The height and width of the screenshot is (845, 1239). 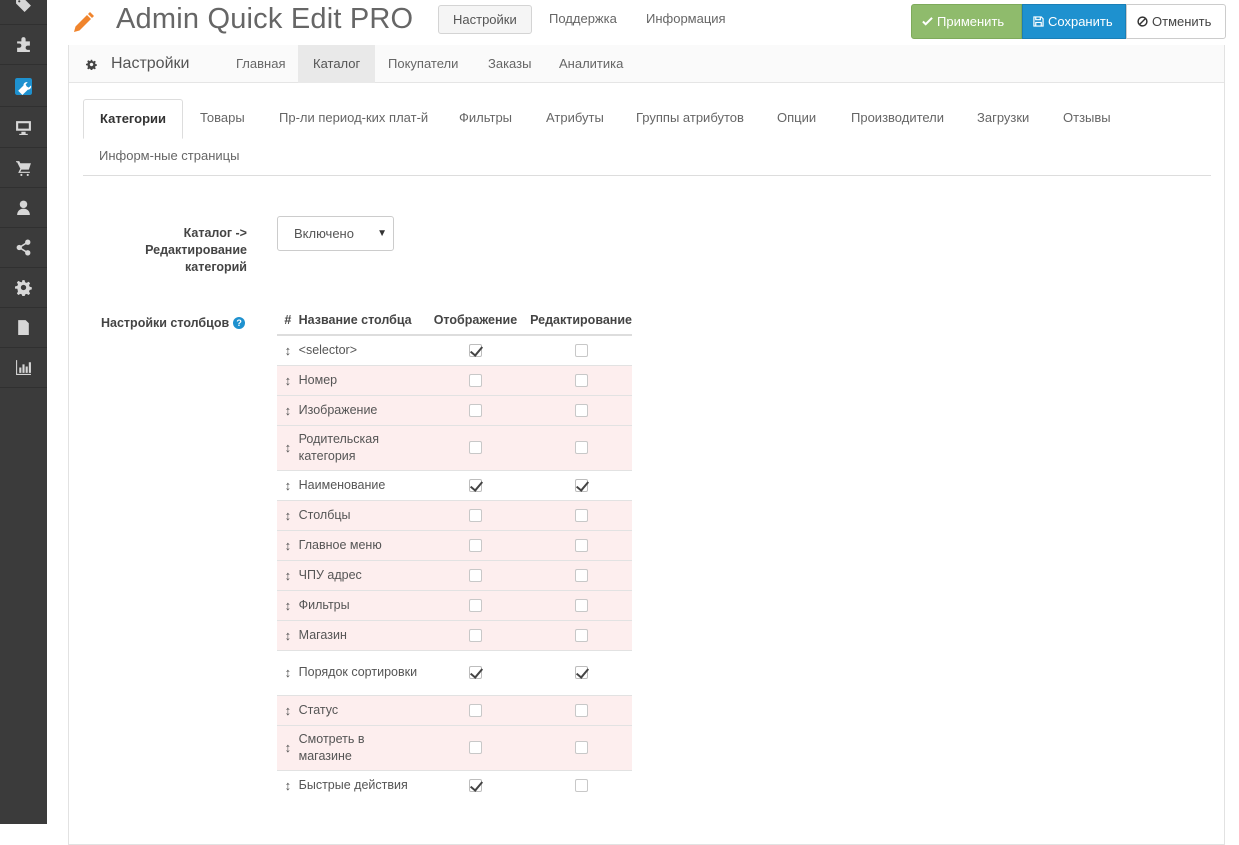 I want to click on subtab-downloads: Загрузки, so click(x=1003, y=119).